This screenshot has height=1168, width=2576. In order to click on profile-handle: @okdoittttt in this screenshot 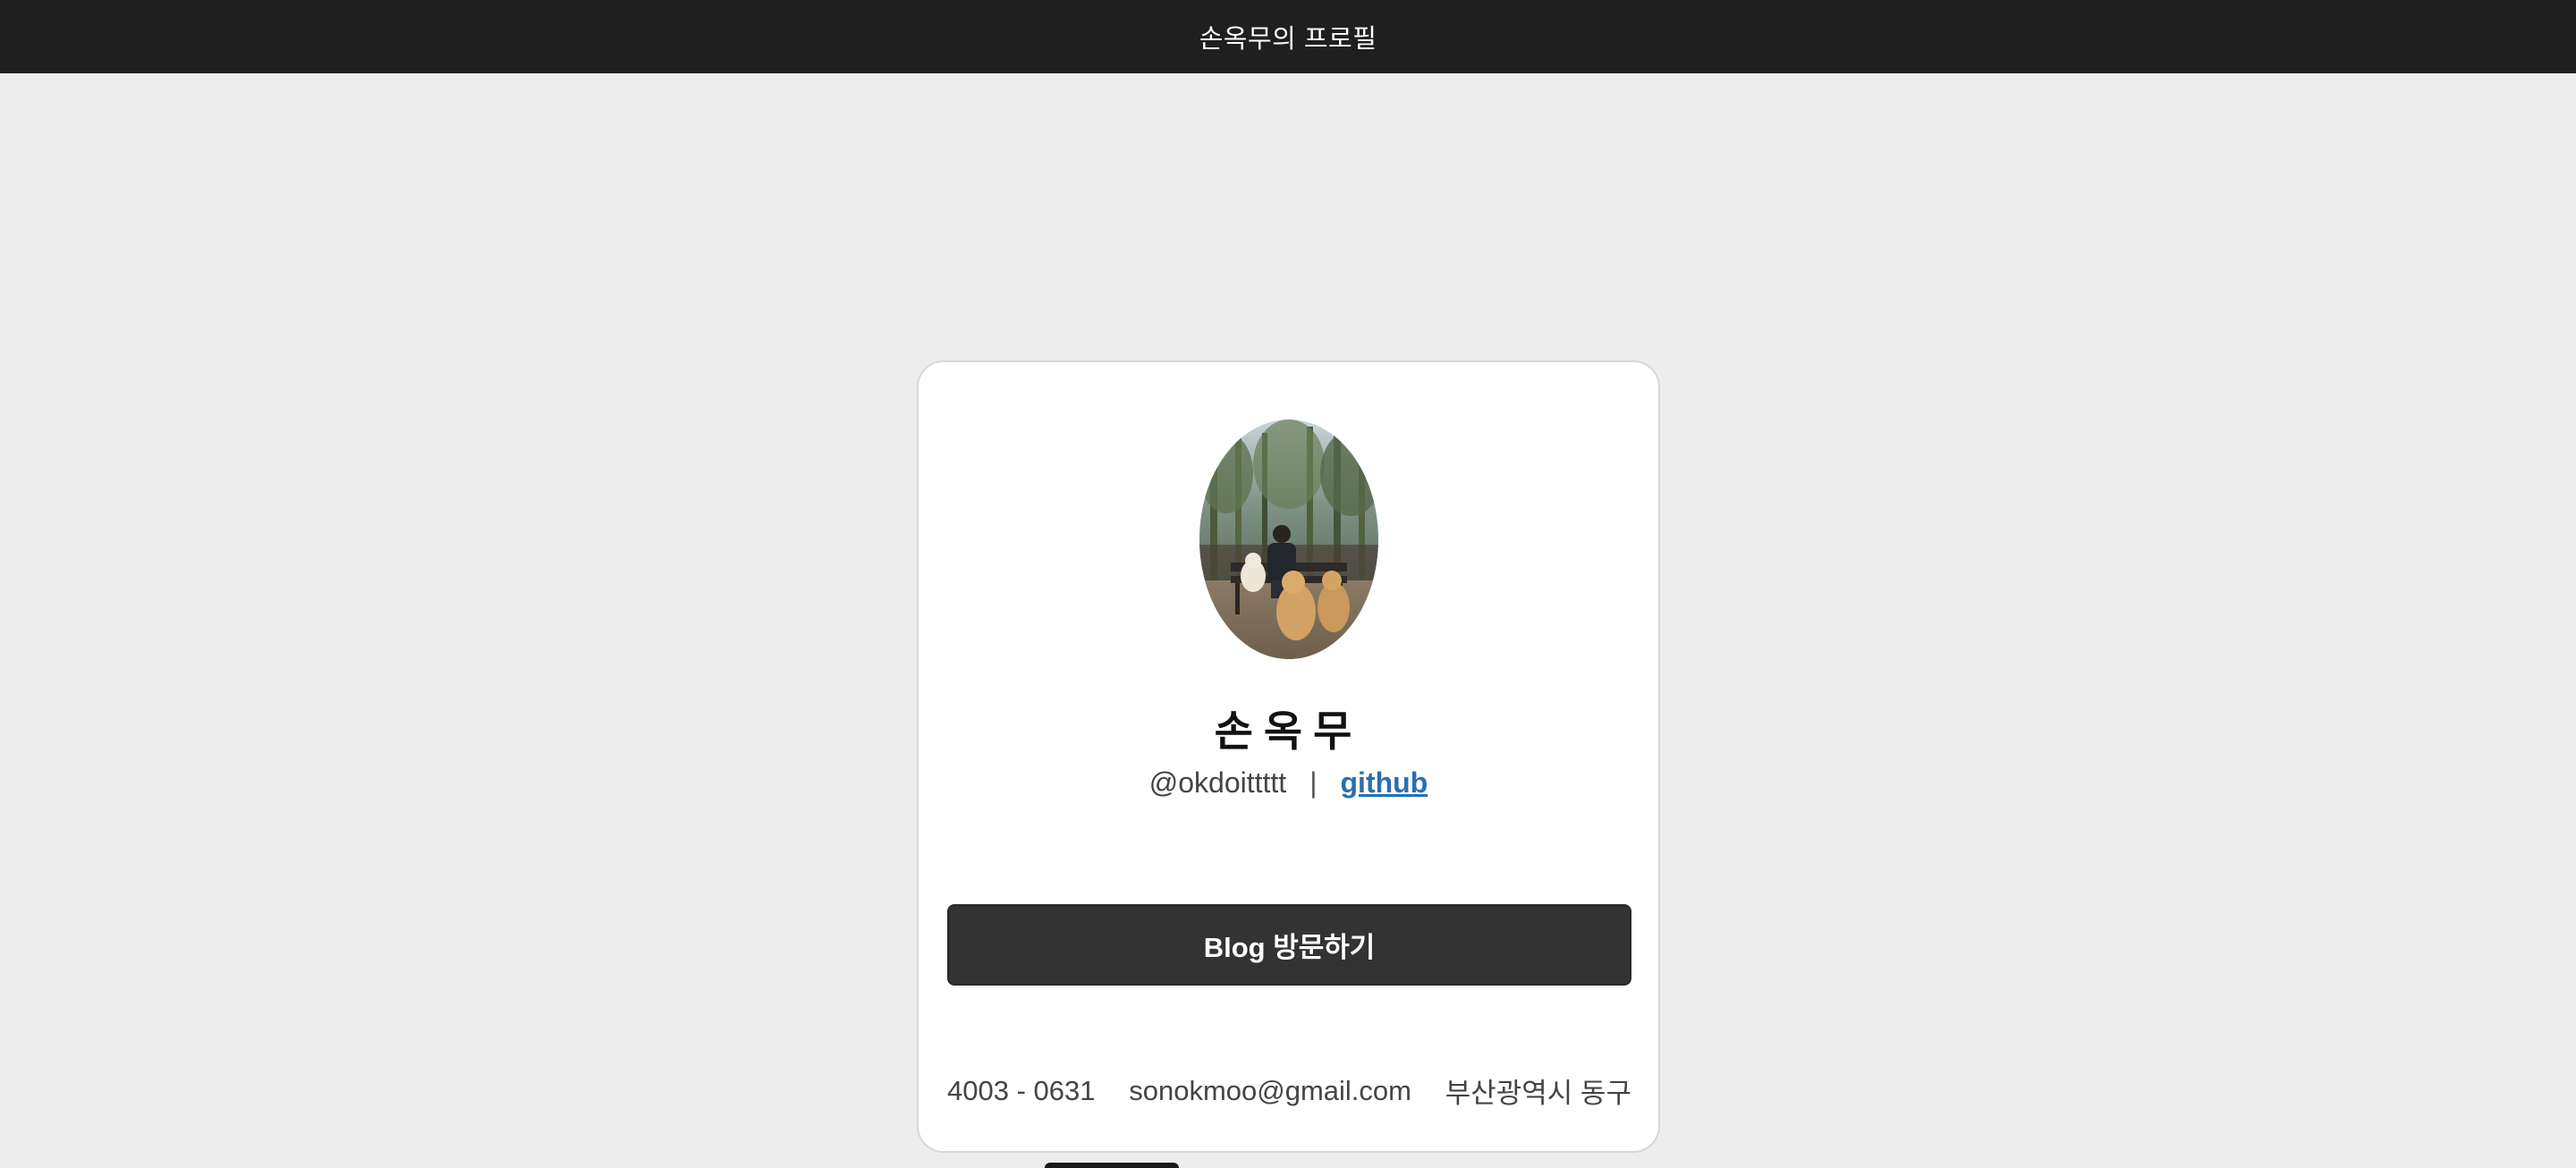, I will do `click(1217, 782)`.